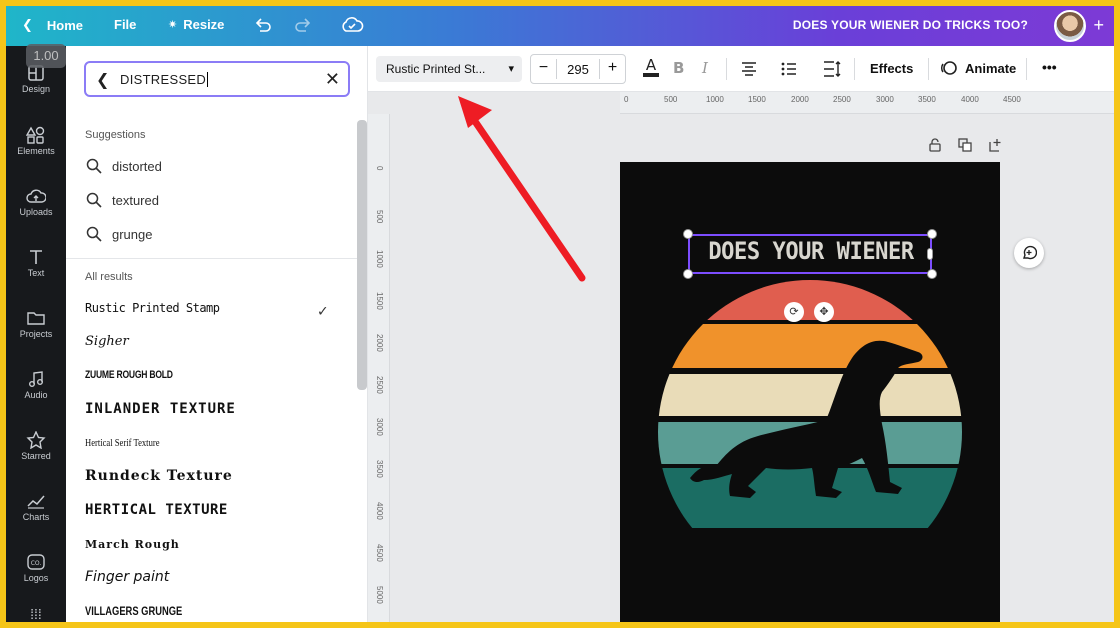 This screenshot has height=628, width=1120. What do you see at coordinates (990, 68) in the screenshot?
I see `animate-button: Animate` at bounding box center [990, 68].